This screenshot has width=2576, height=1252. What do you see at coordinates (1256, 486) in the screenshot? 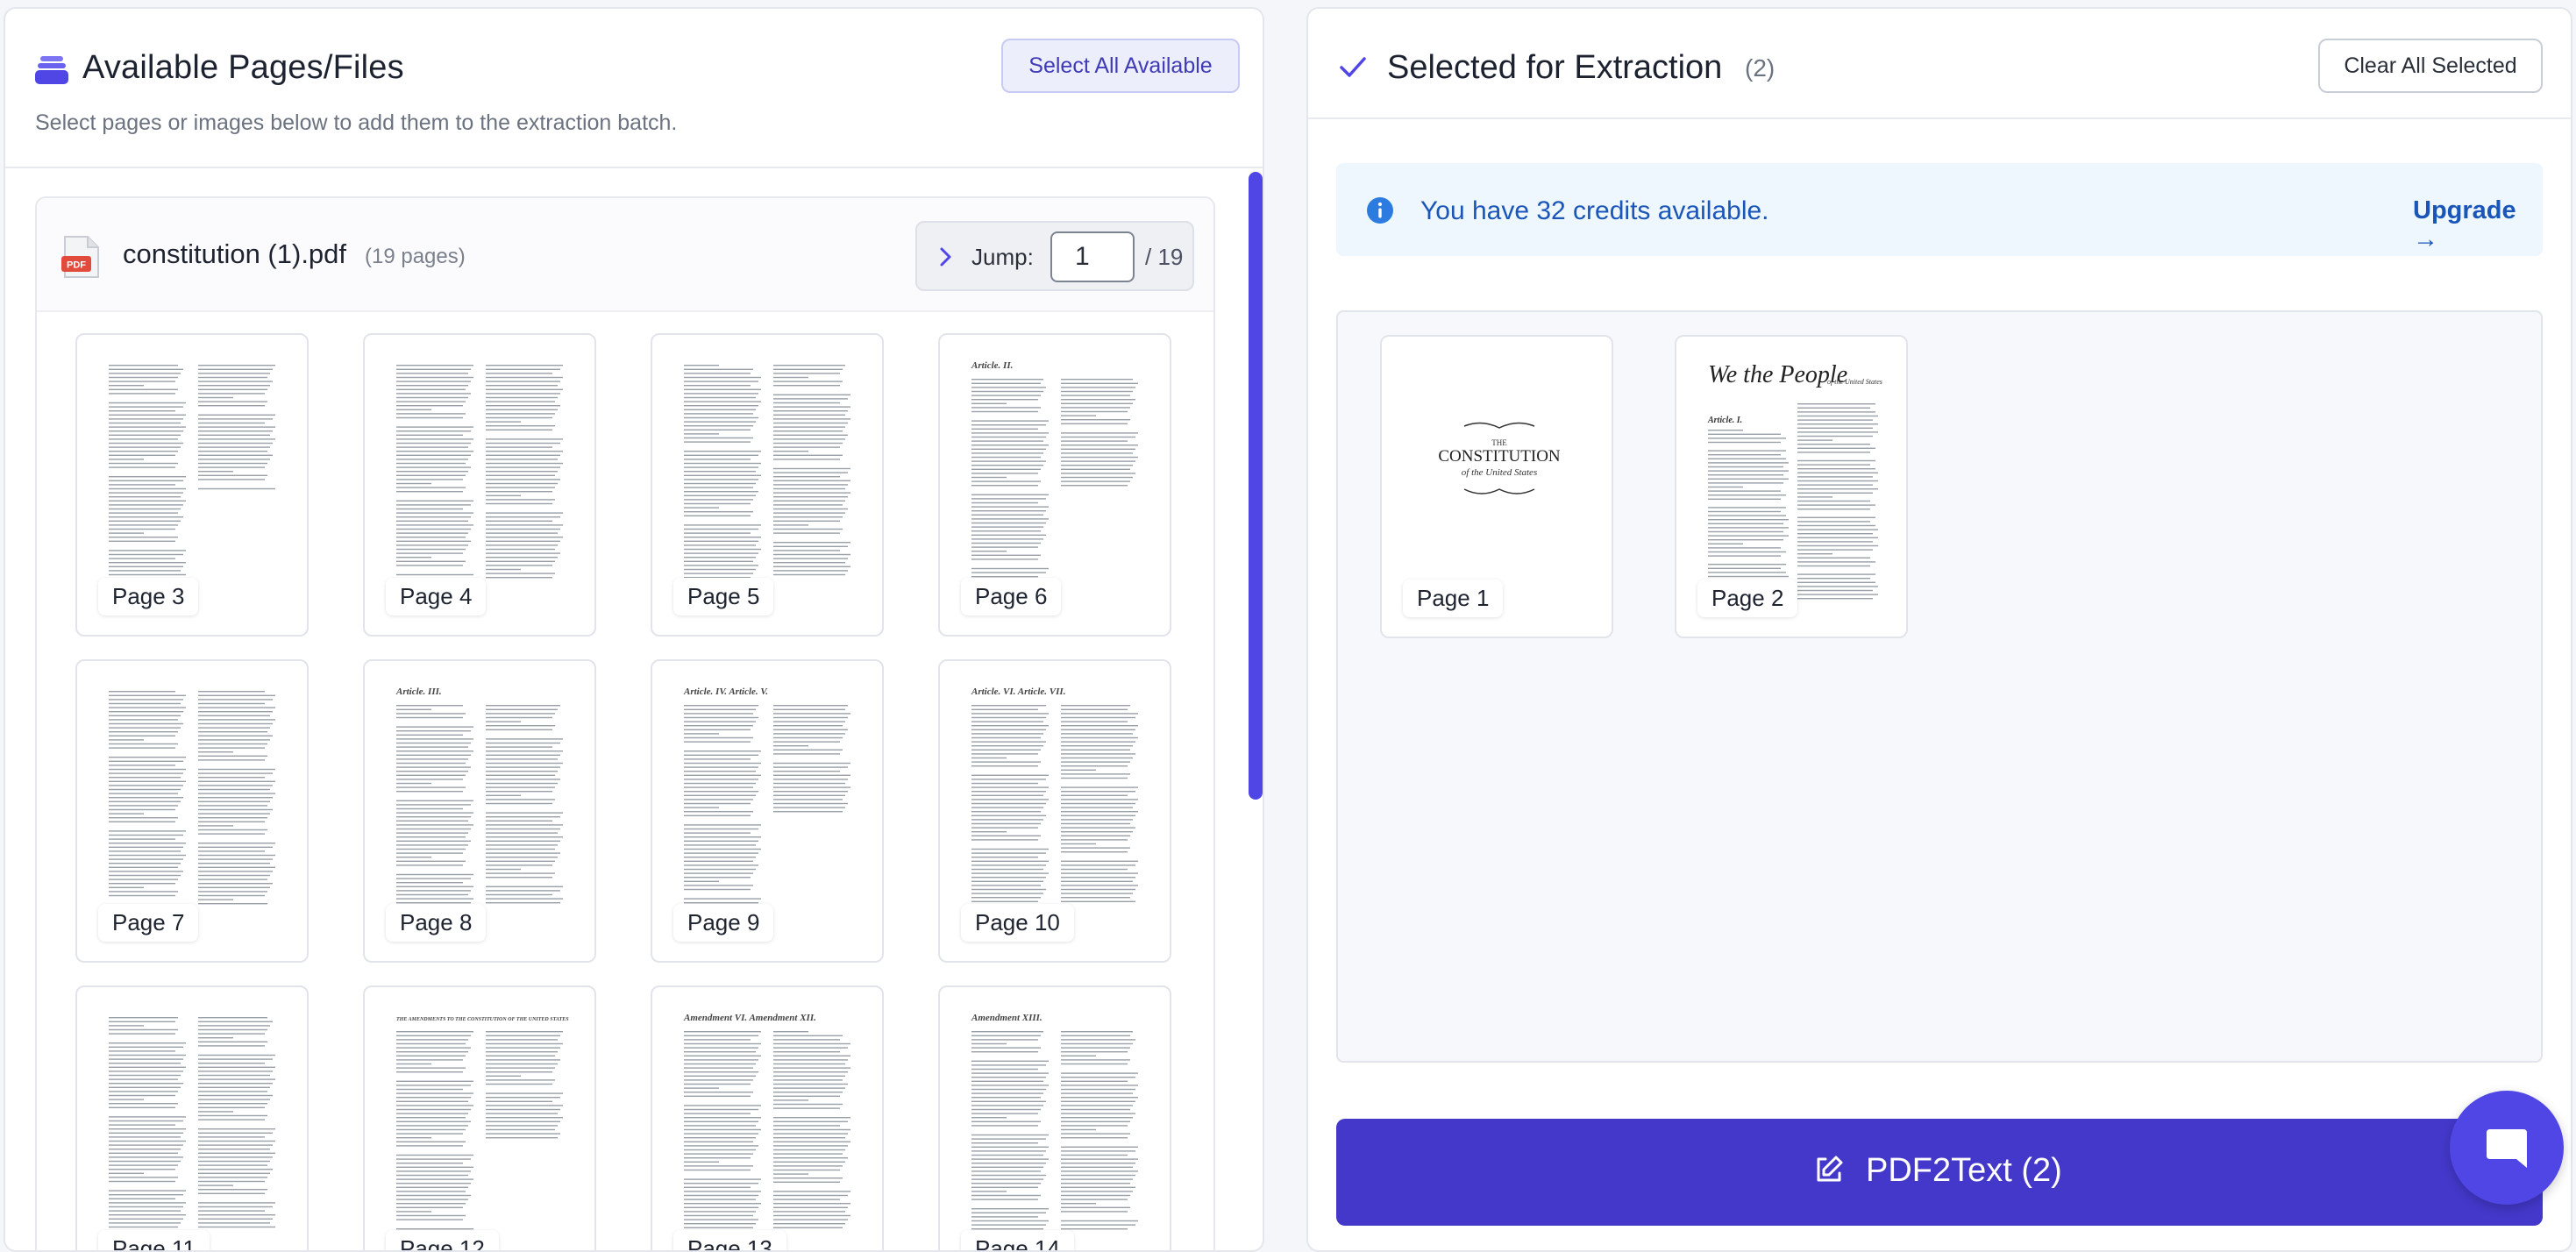
I see `scrollbar-thumb` at bounding box center [1256, 486].